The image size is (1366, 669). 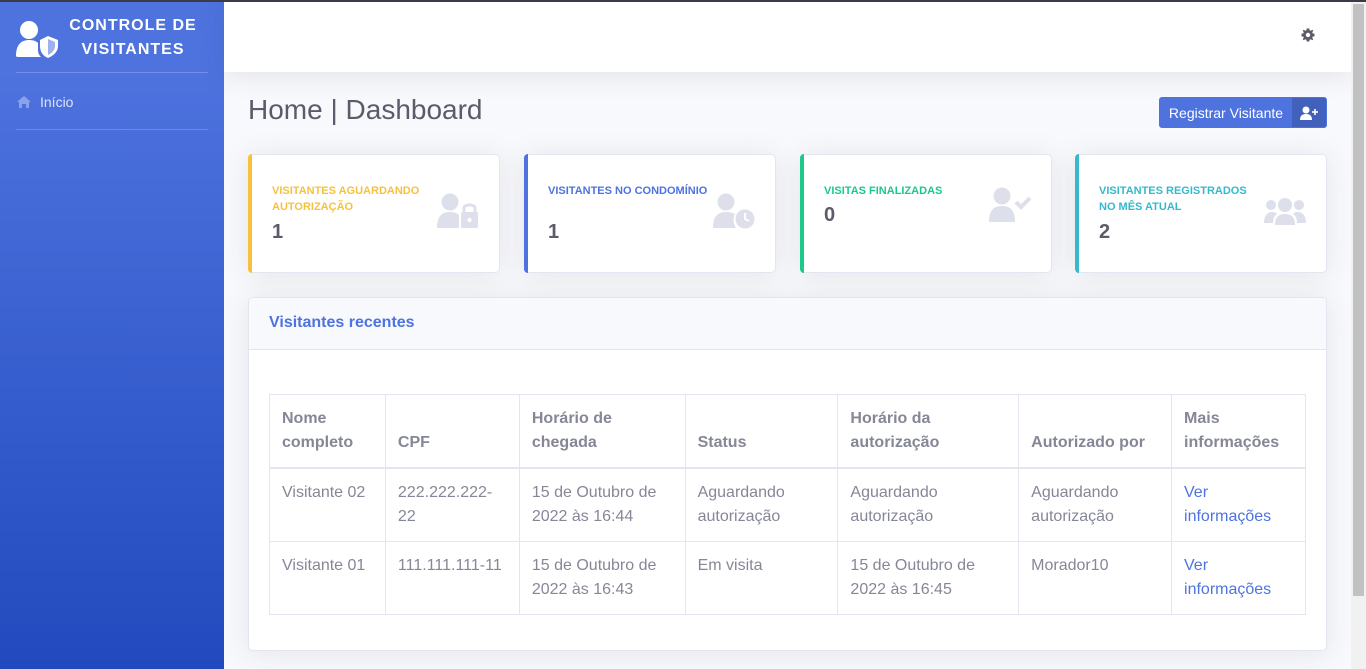 What do you see at coordinates (683, 1) in the screenshot?
I see `window-top-border` at bounding box center [683, 1].